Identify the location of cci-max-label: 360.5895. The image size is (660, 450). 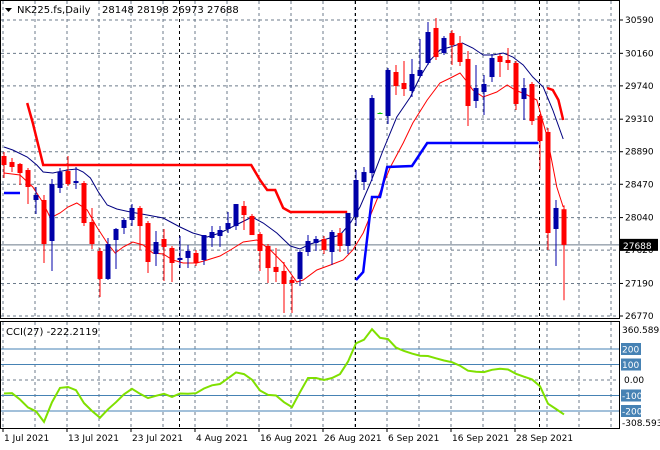
(641, 331).